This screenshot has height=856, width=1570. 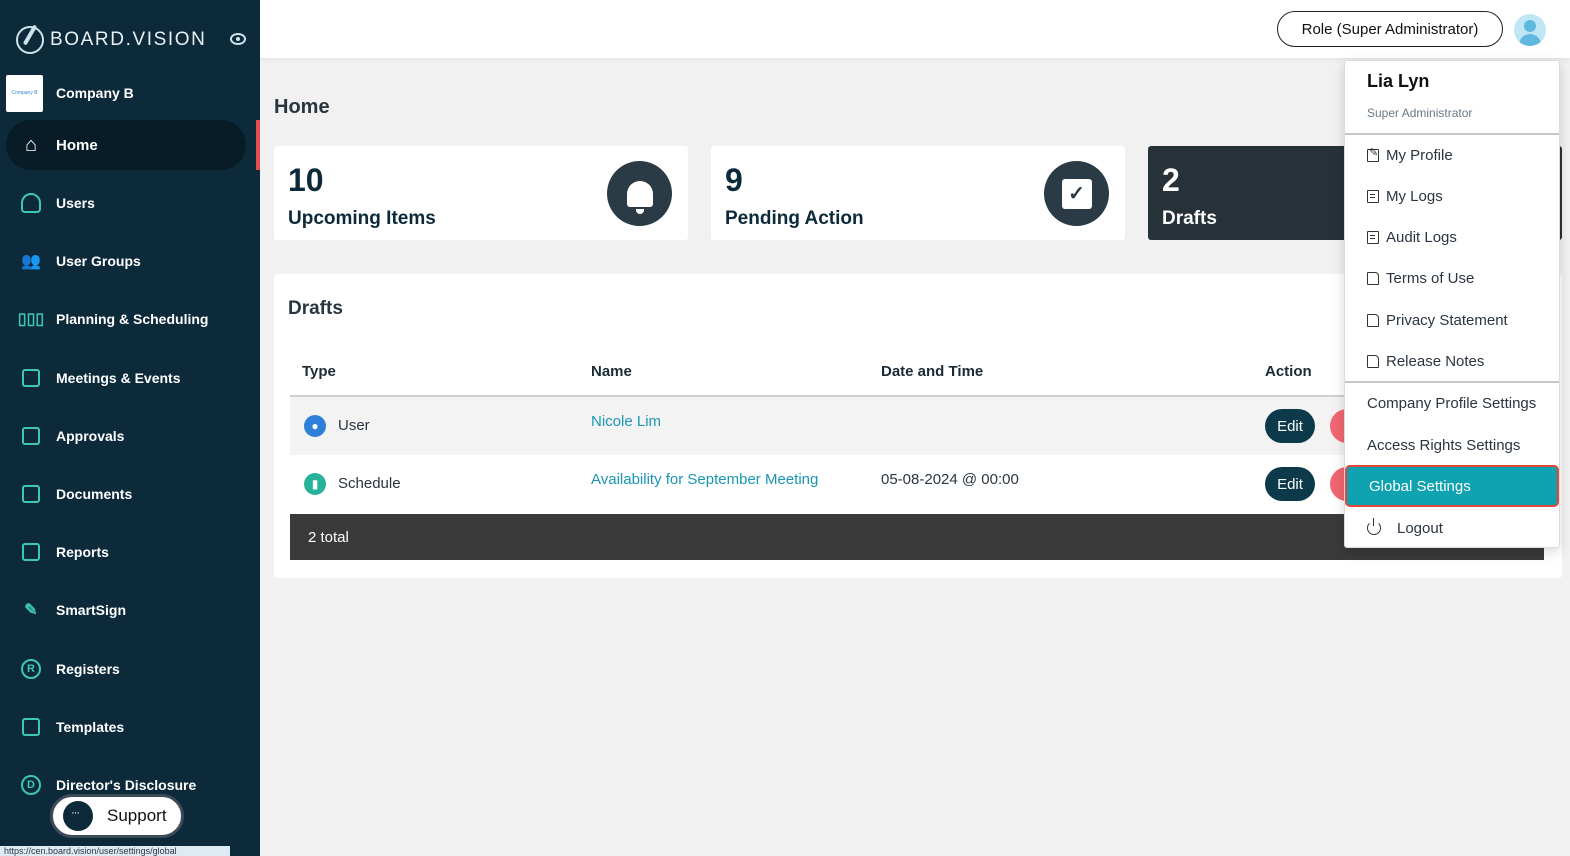 I want to click on menu-item-audit-logs: Audit Logs, so click(x=1412, y=237).